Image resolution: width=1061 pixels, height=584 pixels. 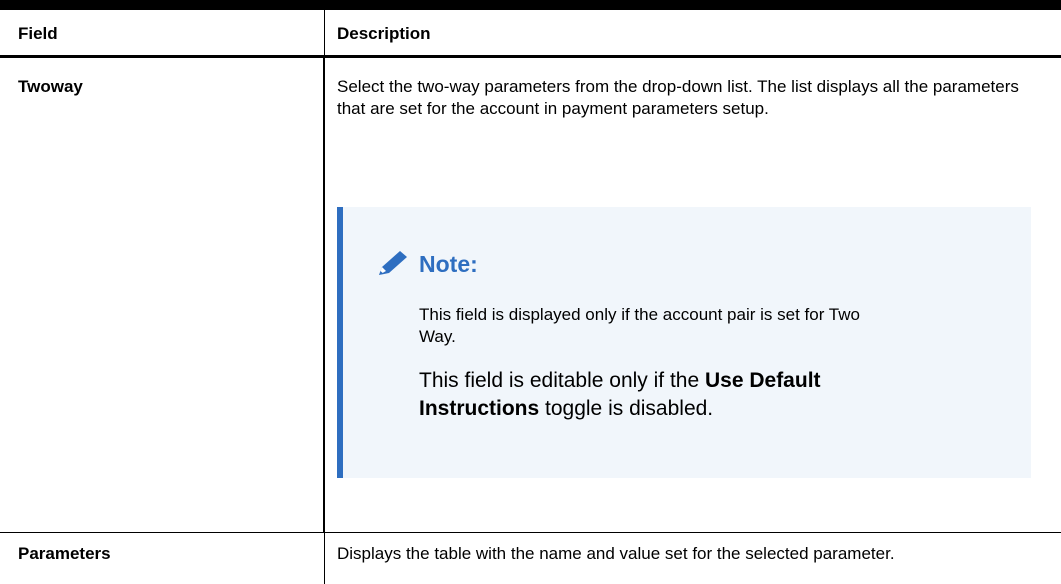 What do you see at coordinates (384, 33) in the screenshot?
I see `header-description: Description` at bounding box center [384, 33].